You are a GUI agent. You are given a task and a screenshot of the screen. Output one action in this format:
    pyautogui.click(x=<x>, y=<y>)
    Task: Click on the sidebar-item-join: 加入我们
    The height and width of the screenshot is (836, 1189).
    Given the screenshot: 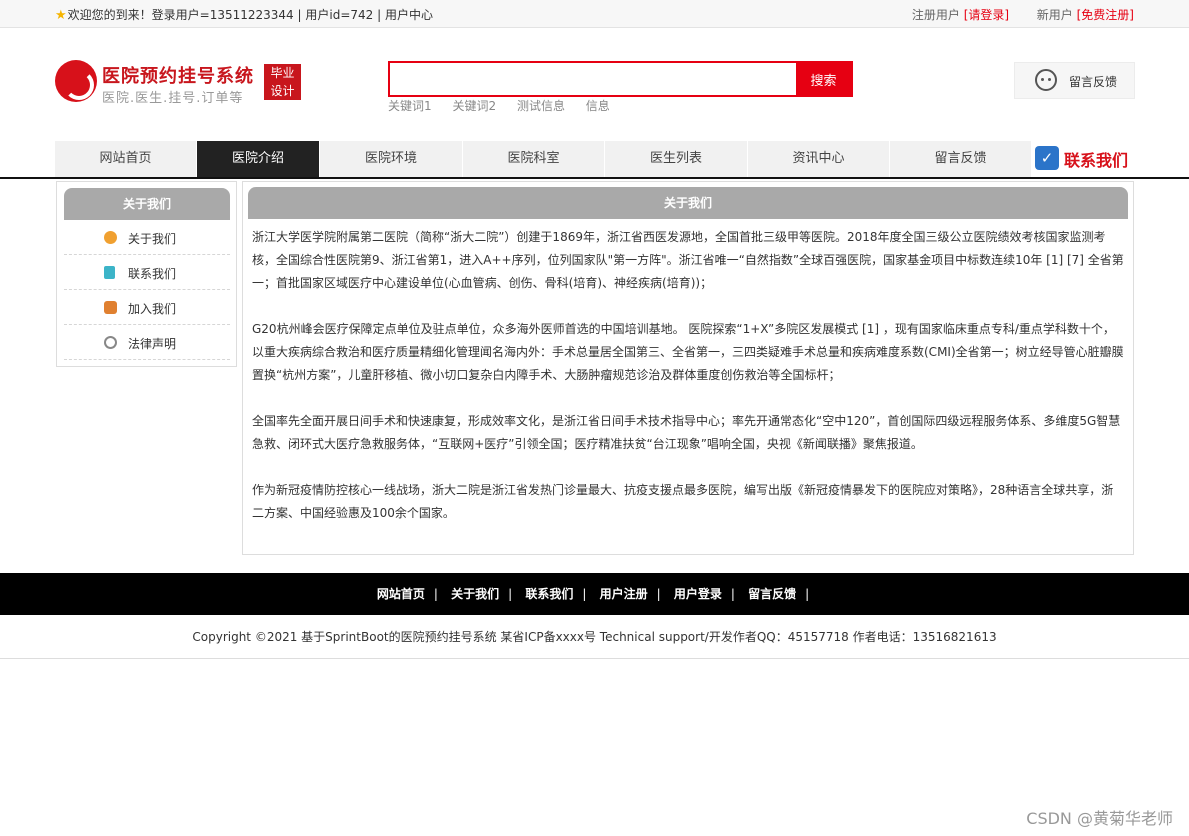 What is the action you would take?
    pyautogui.click(x=147, y=307)
    